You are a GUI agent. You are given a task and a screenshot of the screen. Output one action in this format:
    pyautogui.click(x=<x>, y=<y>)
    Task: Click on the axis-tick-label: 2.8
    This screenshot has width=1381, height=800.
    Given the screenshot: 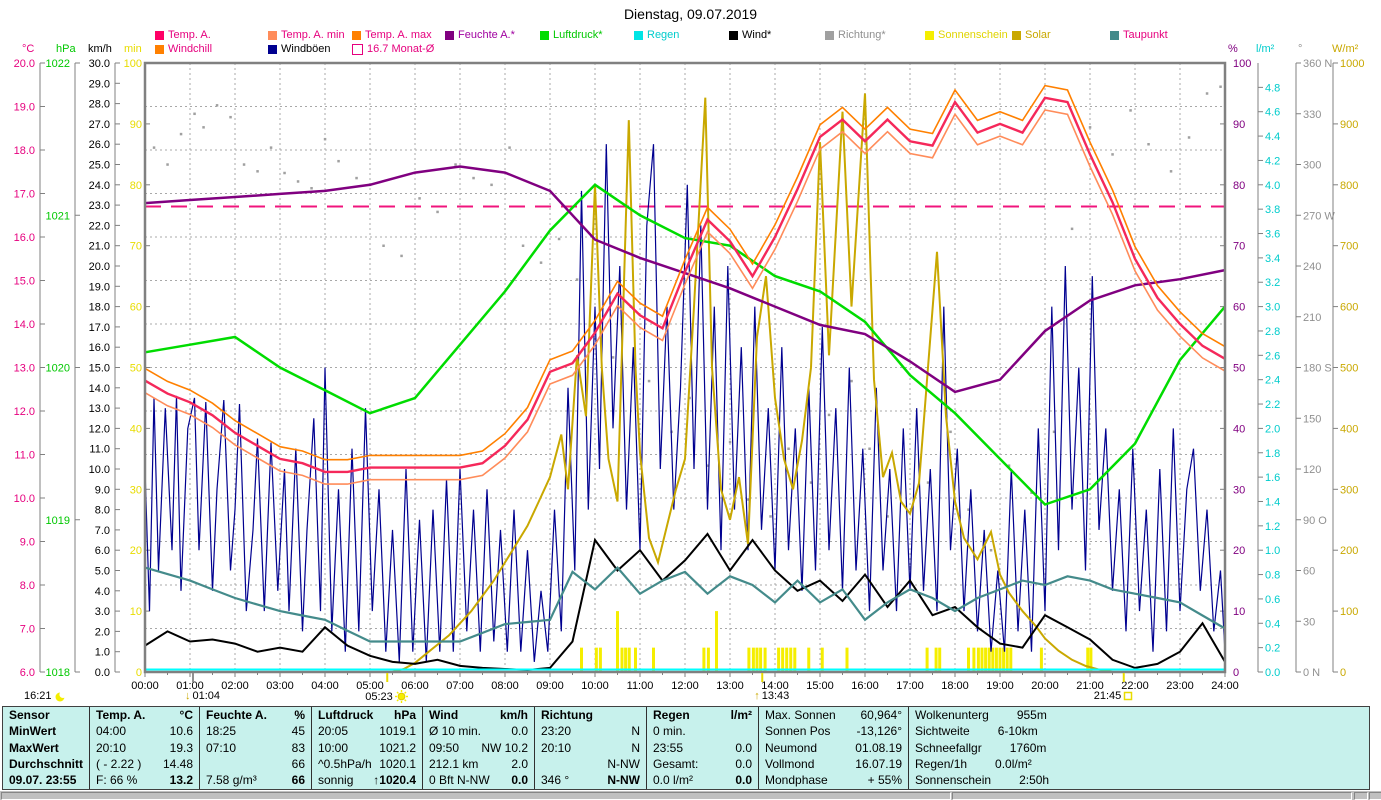 What is the action you would take?
    pyautogui.click(x=1272, y=332)
    